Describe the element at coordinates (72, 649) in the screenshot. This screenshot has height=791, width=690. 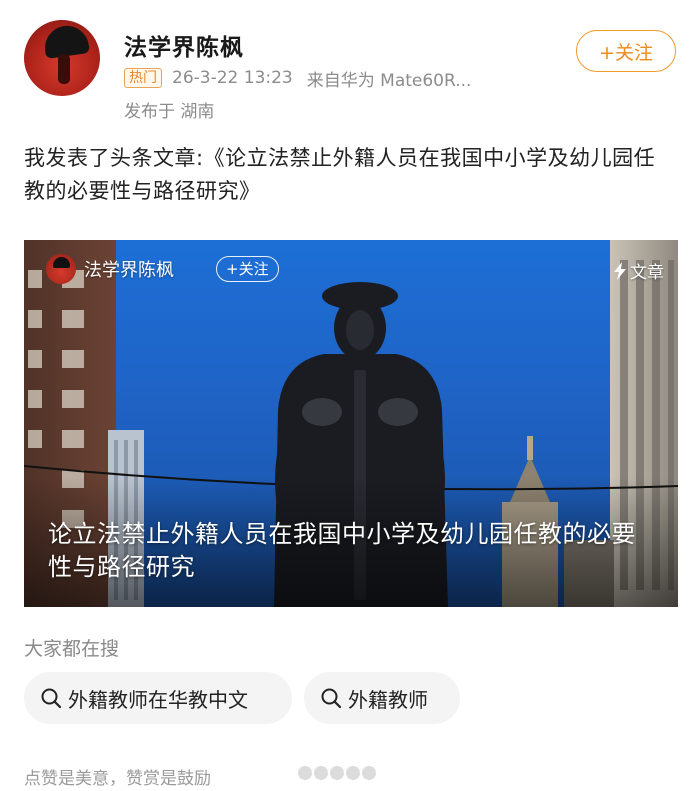
I see `search-heading: 大家都在搜` at that location.